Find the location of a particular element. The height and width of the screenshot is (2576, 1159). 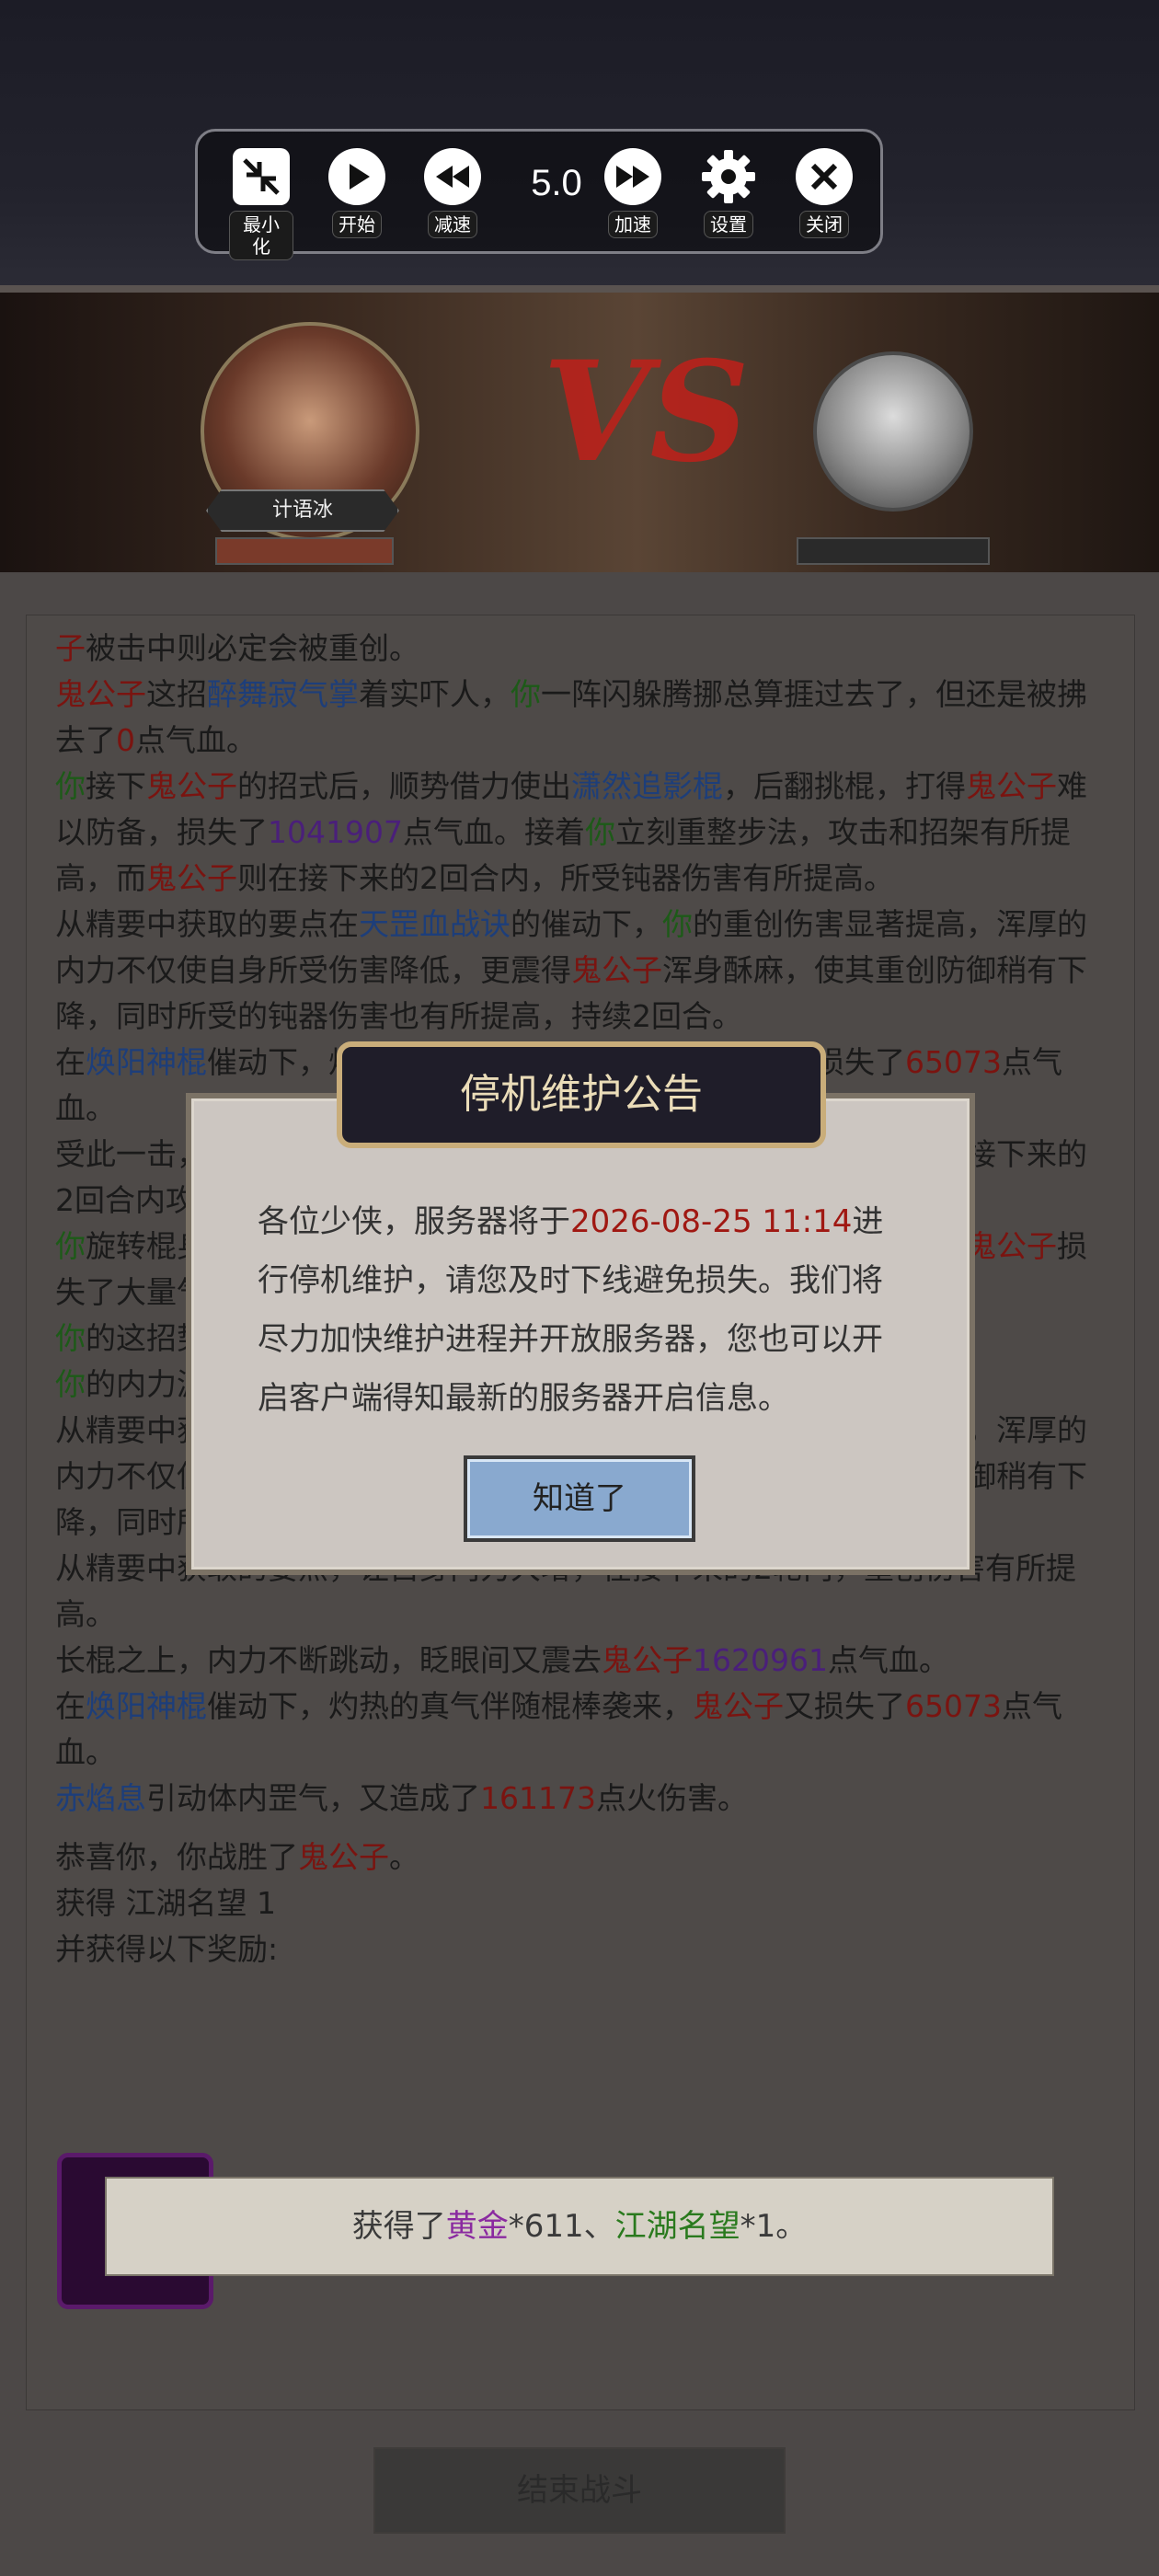

log-segment: 潇然追影棍 is located at coordinates (647, 786).